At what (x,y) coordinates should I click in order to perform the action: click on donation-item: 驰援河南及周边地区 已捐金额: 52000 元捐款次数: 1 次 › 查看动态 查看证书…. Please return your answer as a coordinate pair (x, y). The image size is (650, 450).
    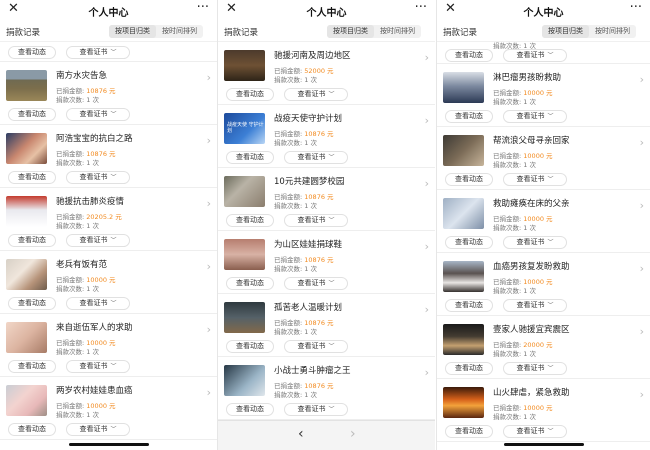
    Looking at the image, I should click on (326, 73).